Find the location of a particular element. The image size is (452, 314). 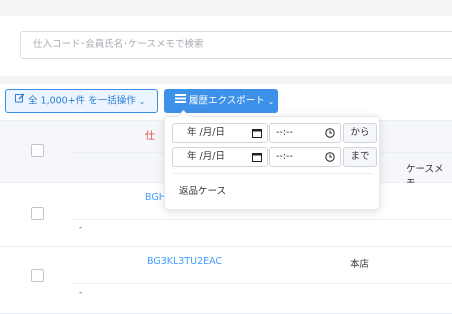

menu-divider is located at coordinates (273, 173).